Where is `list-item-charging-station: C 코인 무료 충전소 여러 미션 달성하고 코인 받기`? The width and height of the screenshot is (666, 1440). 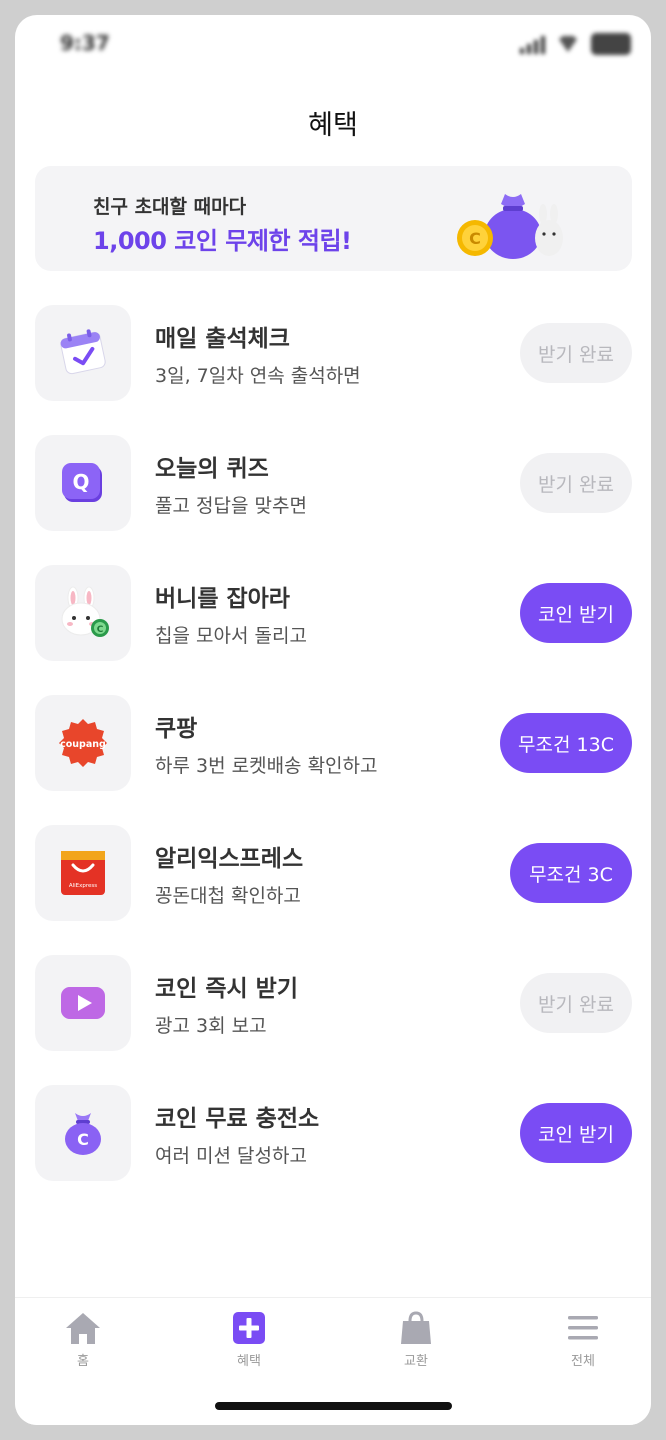
list-item-charging-station: C 코인 무료 충전소 여러 미션 달성하고 코인 받기 is located at coordinates (333, 1133).